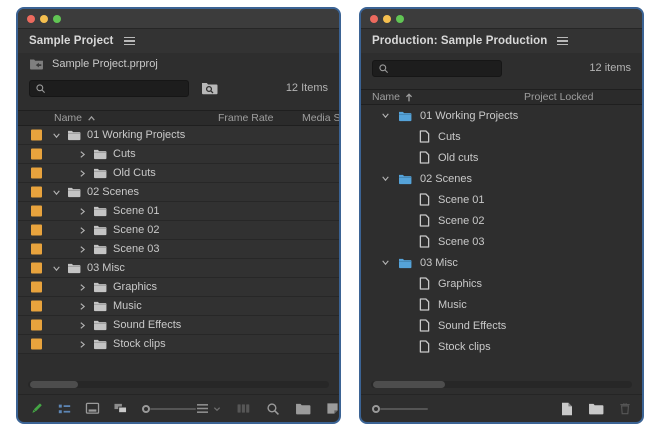 The image size is (650, 438). What do you see at coordinates (625, 408) in the screenshot?
I see `delete-button` at bounding box center [625, 408].